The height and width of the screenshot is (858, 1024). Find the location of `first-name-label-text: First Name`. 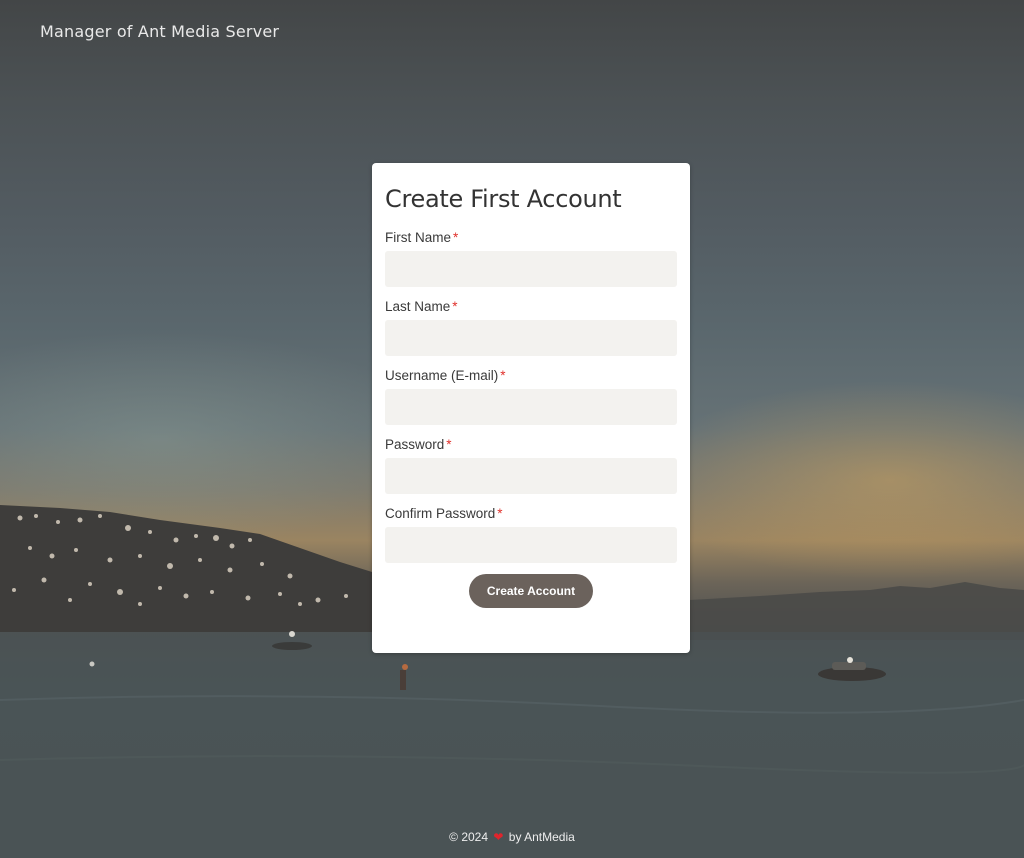

first-name-label-text: First Name is located at coordinates (418, 237).